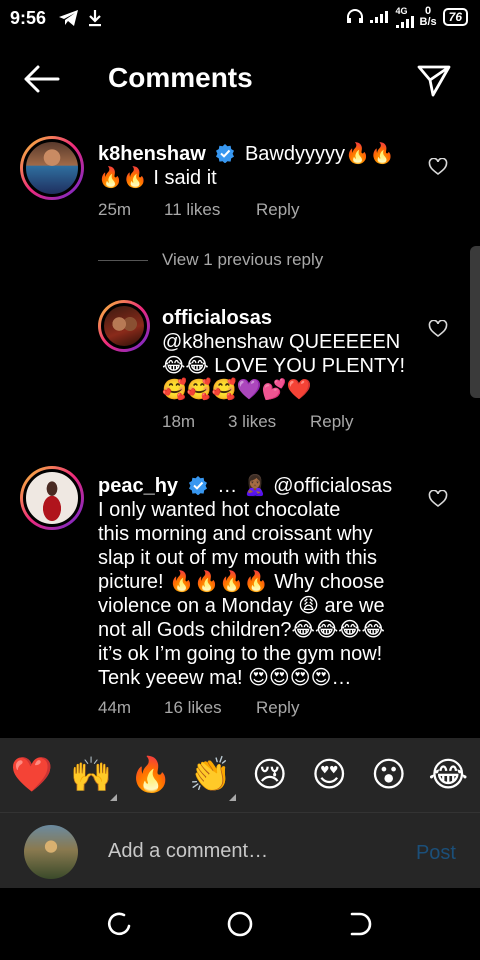  I want to click on comment-text: k8henshaw Bawdyyyyy🔥🔥 🔥🔥 I said it, so click(258, 166).